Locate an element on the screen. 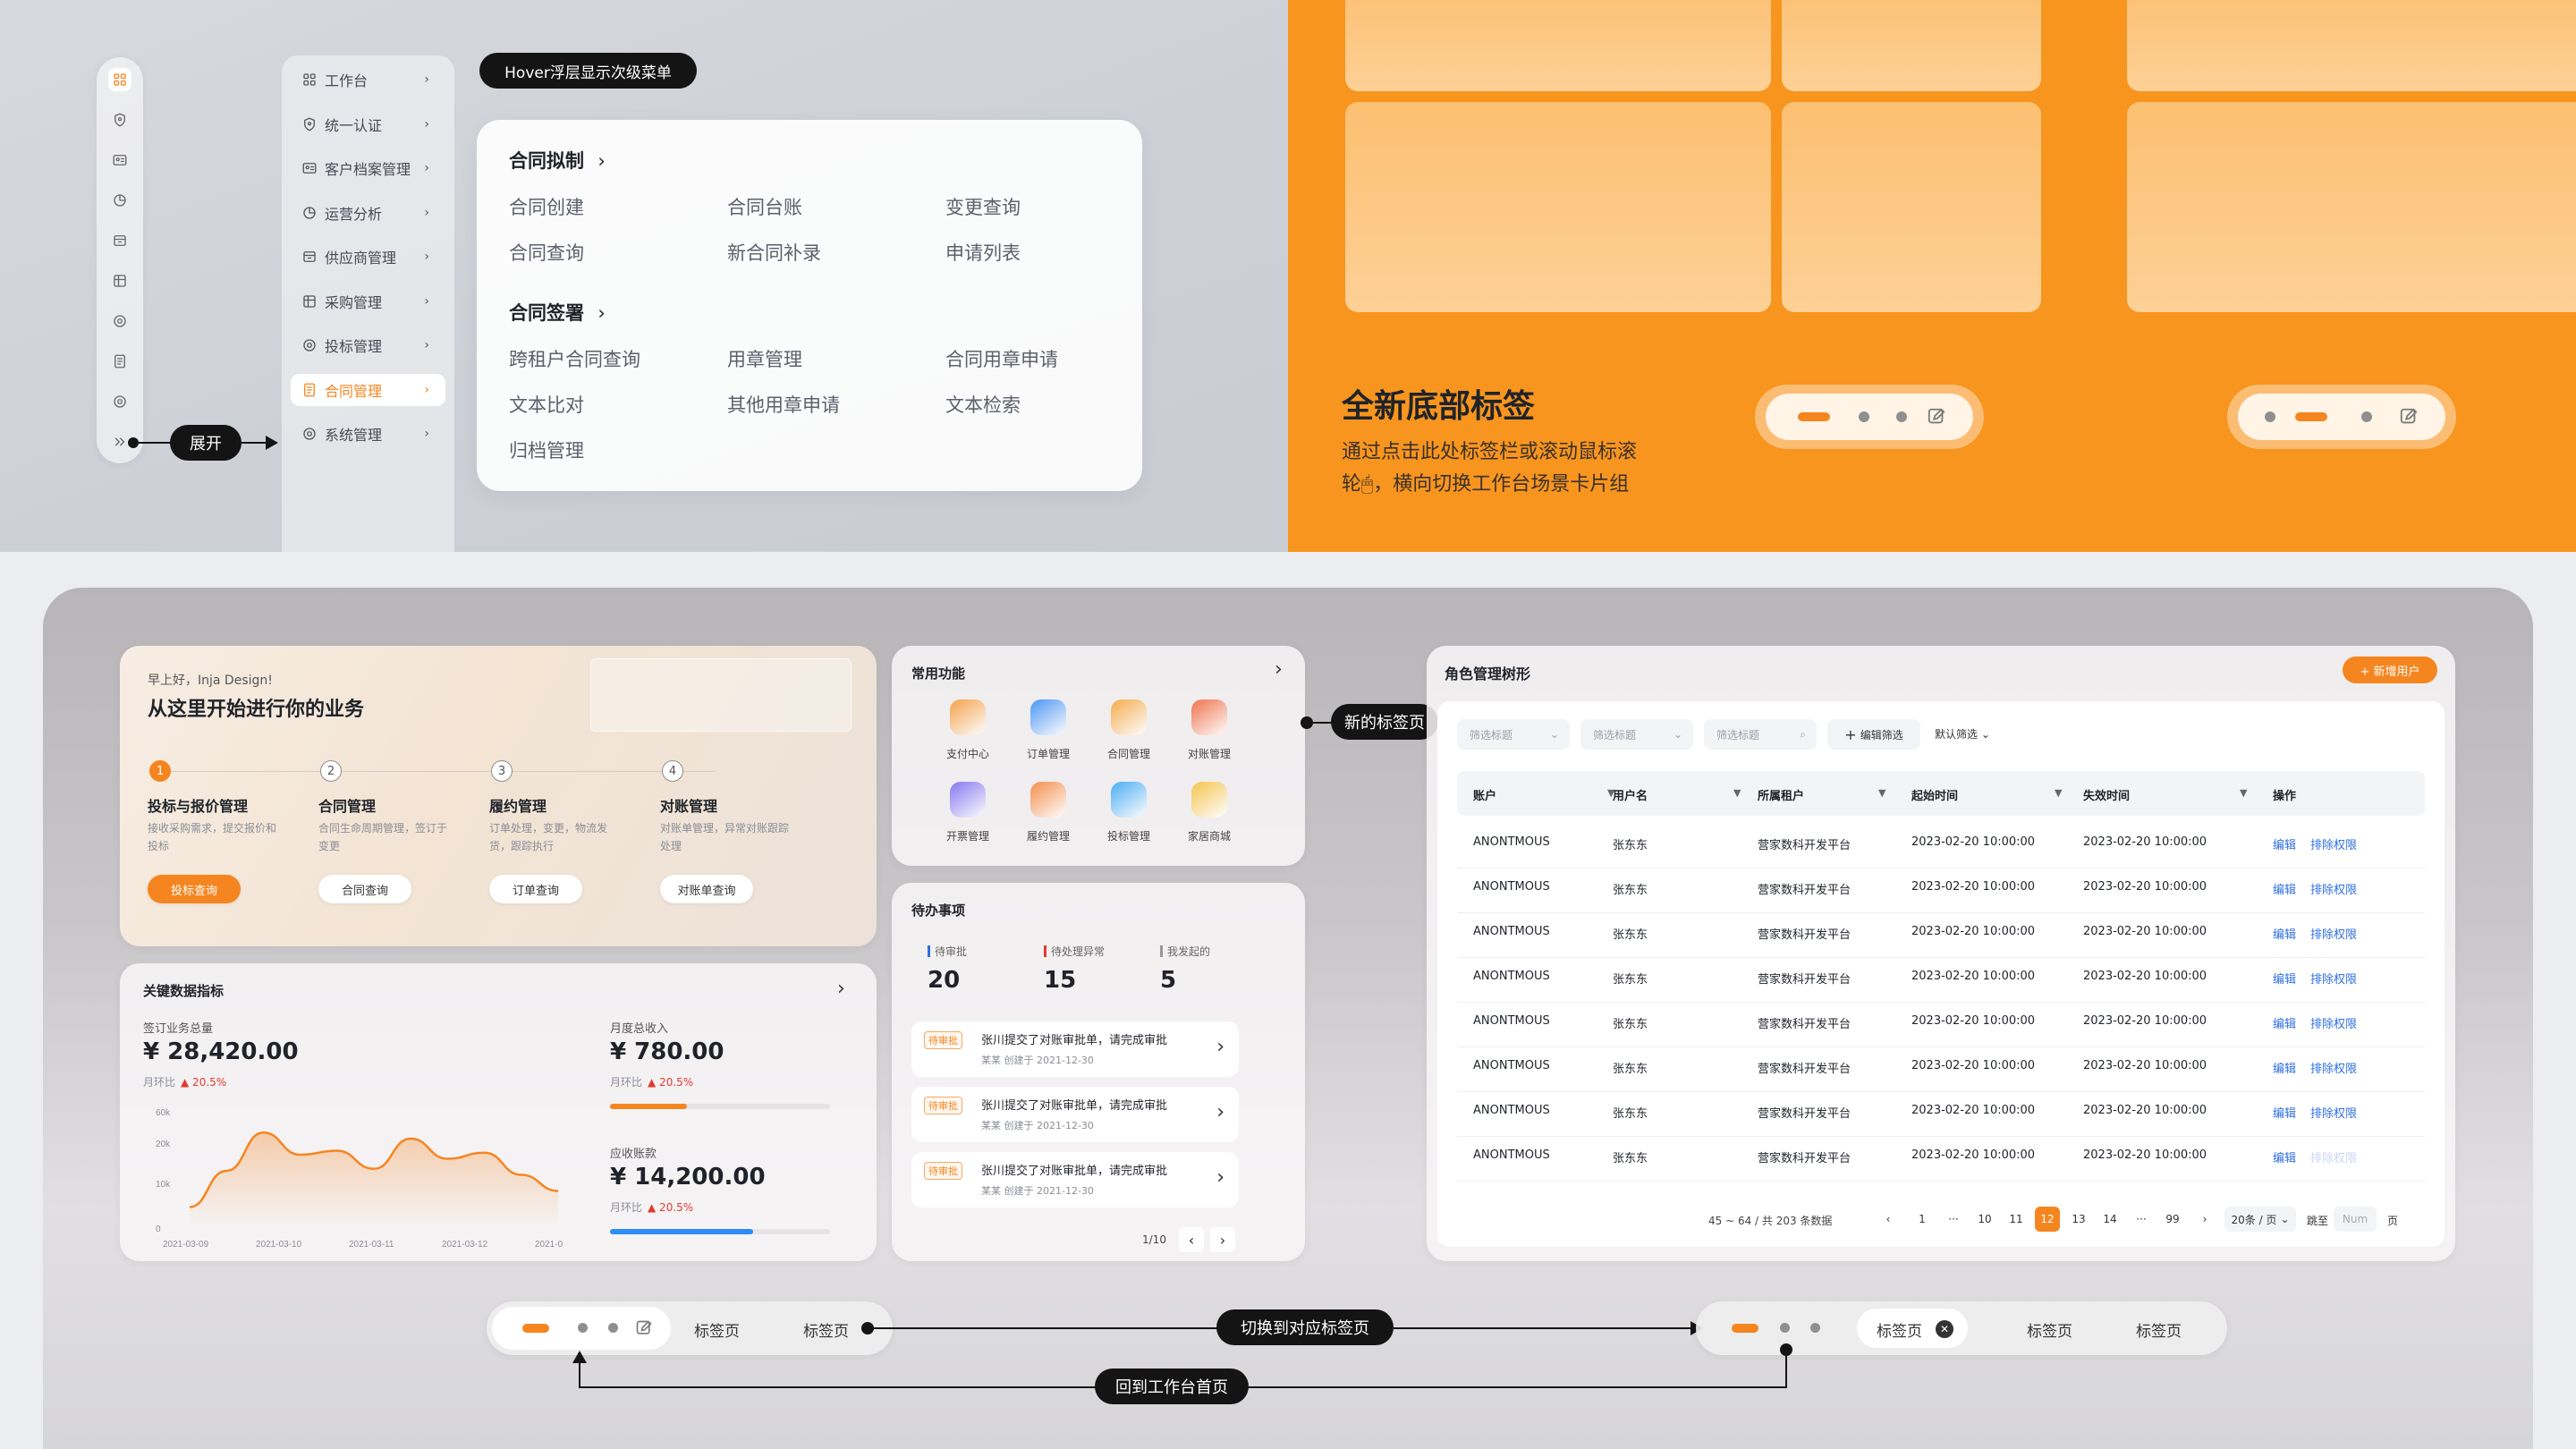 This screenshot has width=2576, height=1449. edit-filter-button: + 编辑筛选 is located at coordinates (1873, 734).